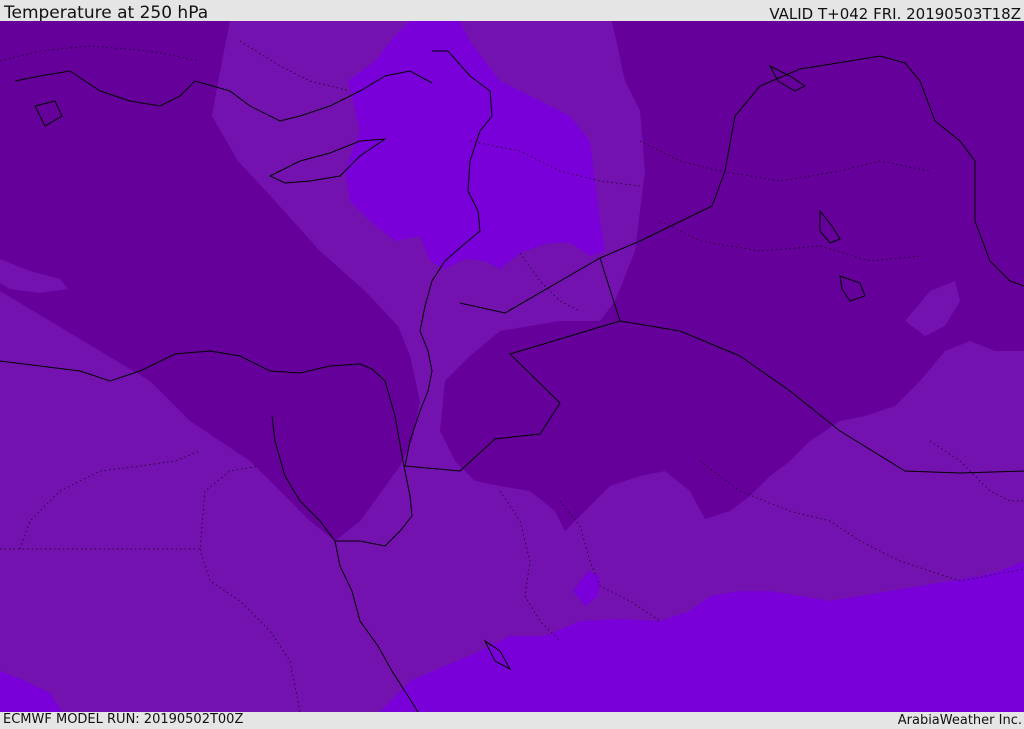  What do you see at coordinates (123, 719) in the screenshot?
I see `model-run-label: ECMWF MODEL RUN: 20190502T00Z` at bounding box center [123, 719].